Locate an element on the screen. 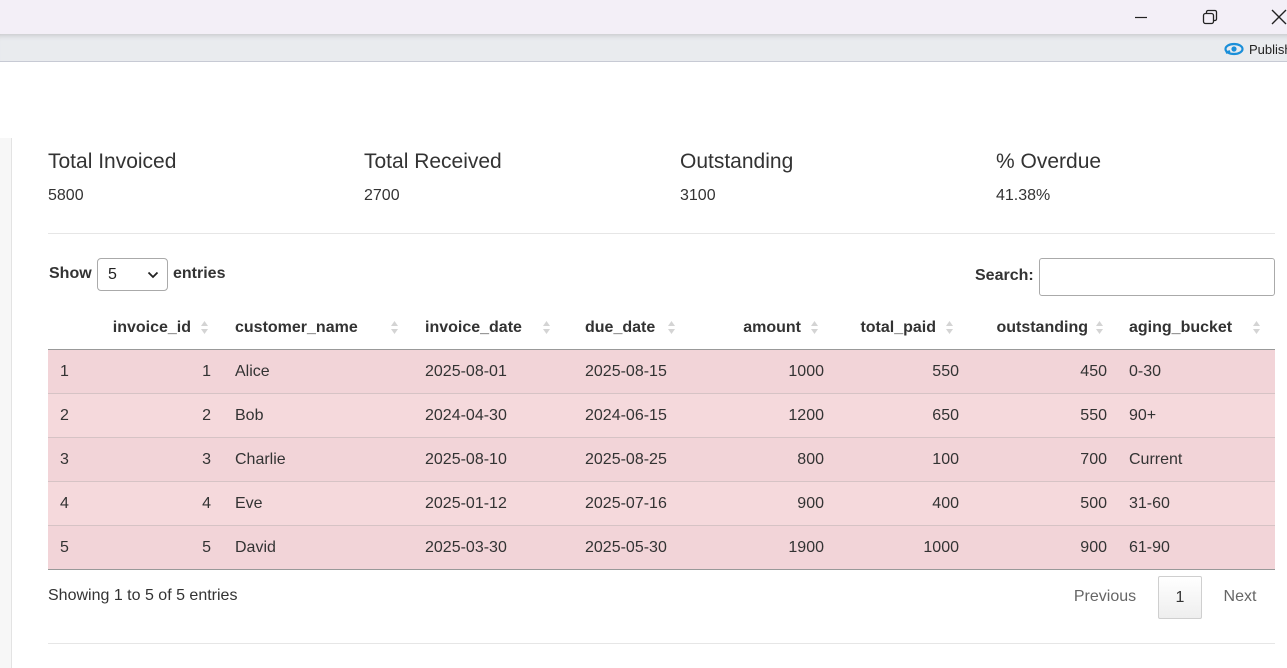 The height and width of the screenshot is (668, 1287). column-header-label: due_date is located at coordinates (620, 327).